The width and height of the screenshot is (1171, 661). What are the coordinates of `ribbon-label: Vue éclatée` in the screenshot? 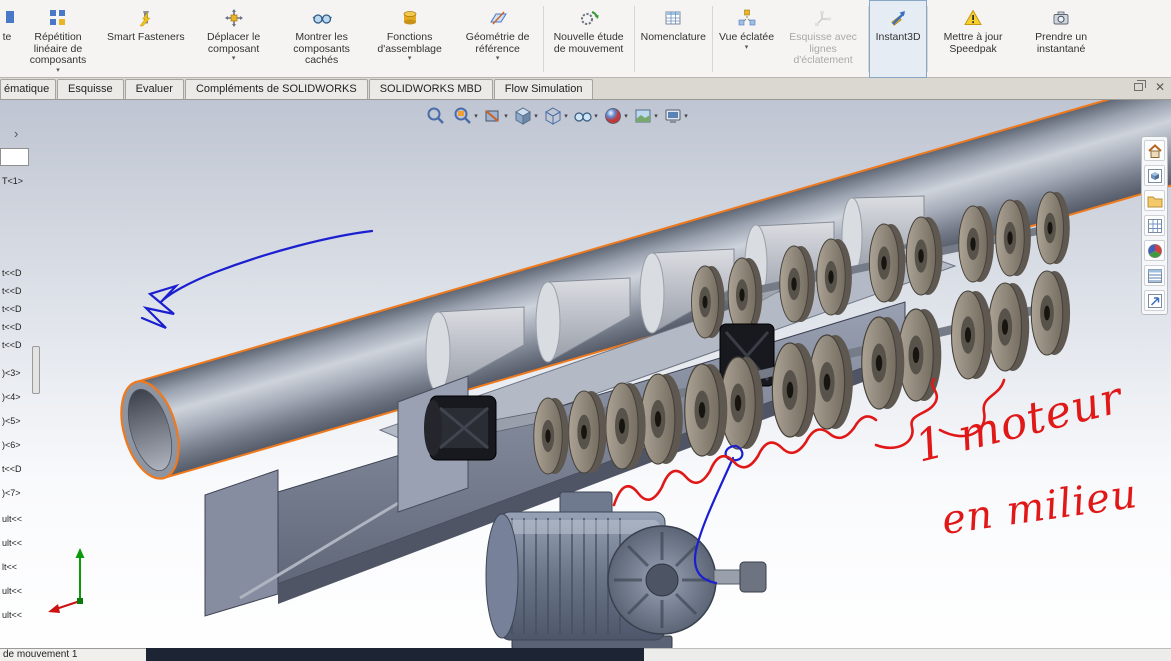 It's located at (746, 37).